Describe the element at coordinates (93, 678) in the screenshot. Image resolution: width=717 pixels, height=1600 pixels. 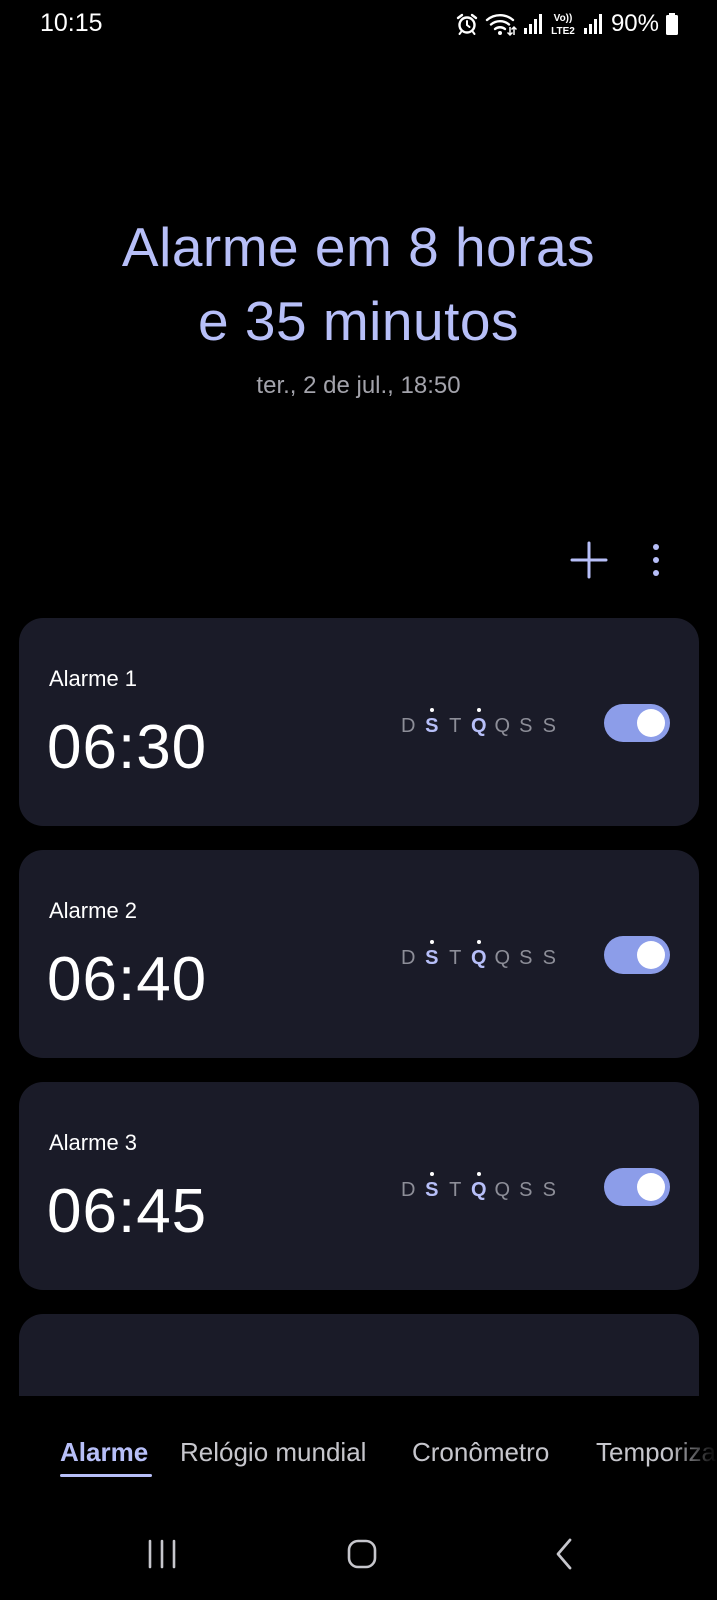
I see `alarm-name: Alarme 1` at that location.